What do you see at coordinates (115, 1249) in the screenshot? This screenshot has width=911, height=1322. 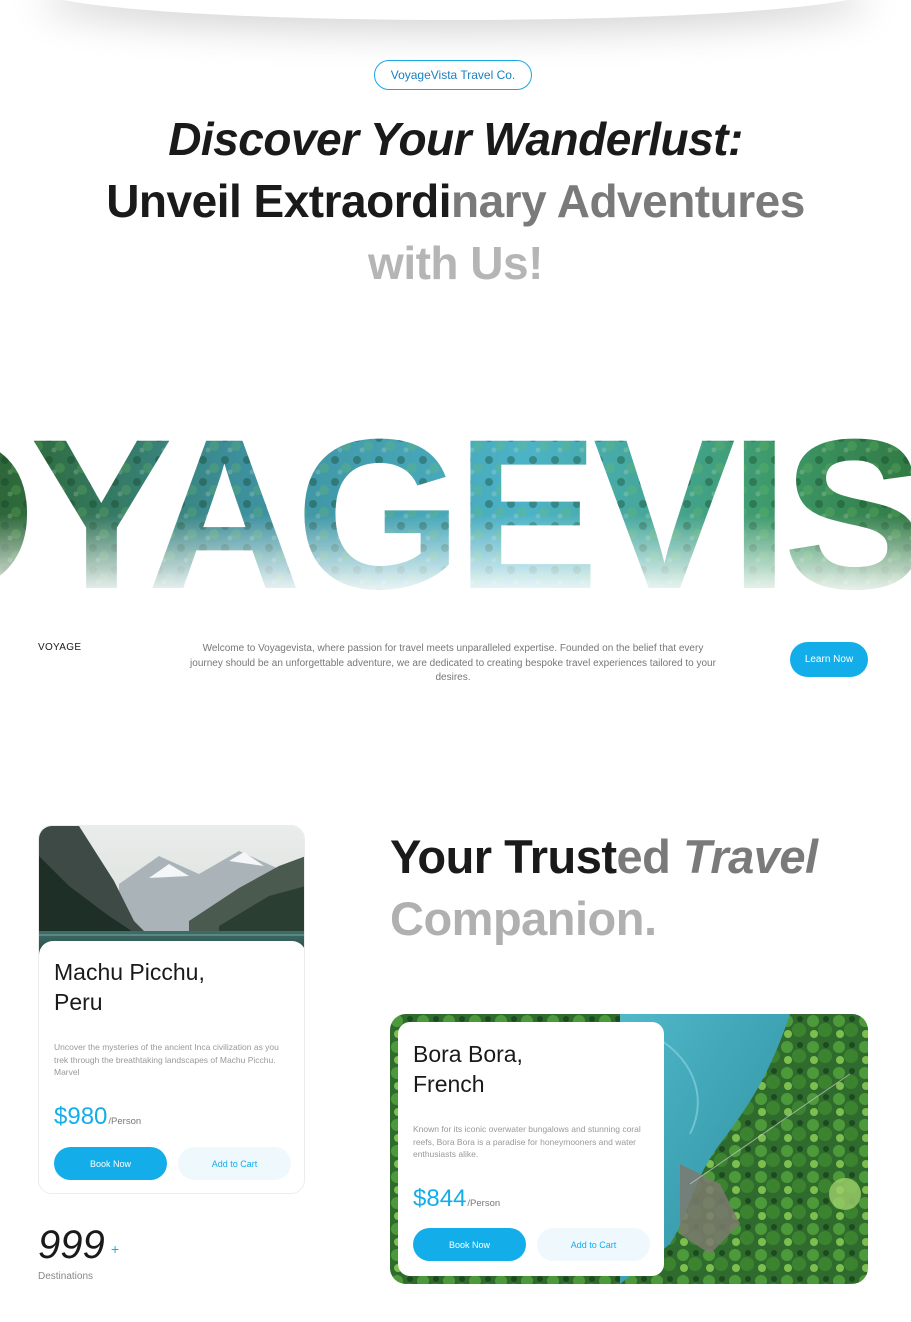 I see `stat-plus: +` at bounding box center [115, 1249].